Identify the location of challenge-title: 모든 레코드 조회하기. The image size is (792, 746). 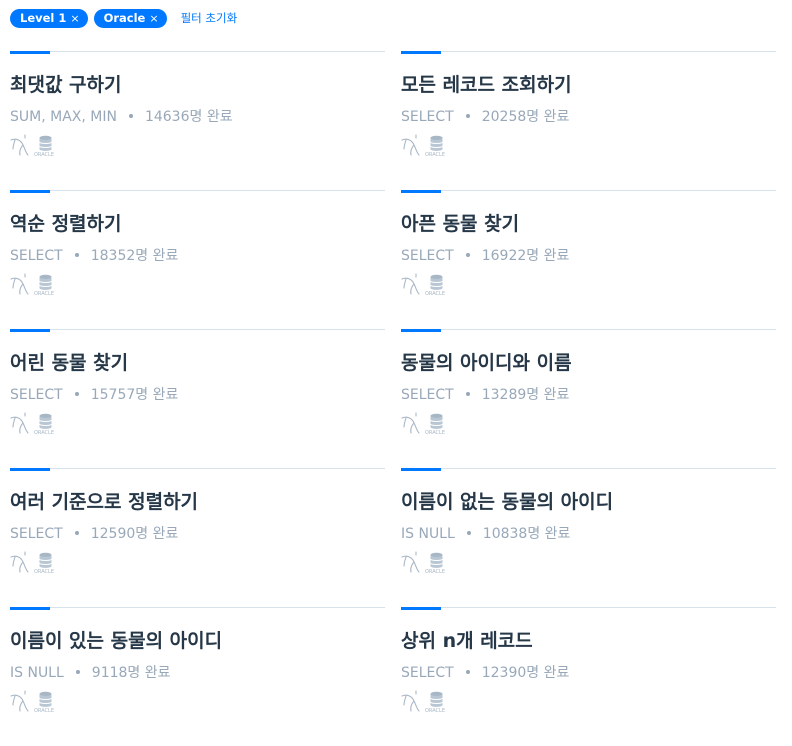
(486, 83).